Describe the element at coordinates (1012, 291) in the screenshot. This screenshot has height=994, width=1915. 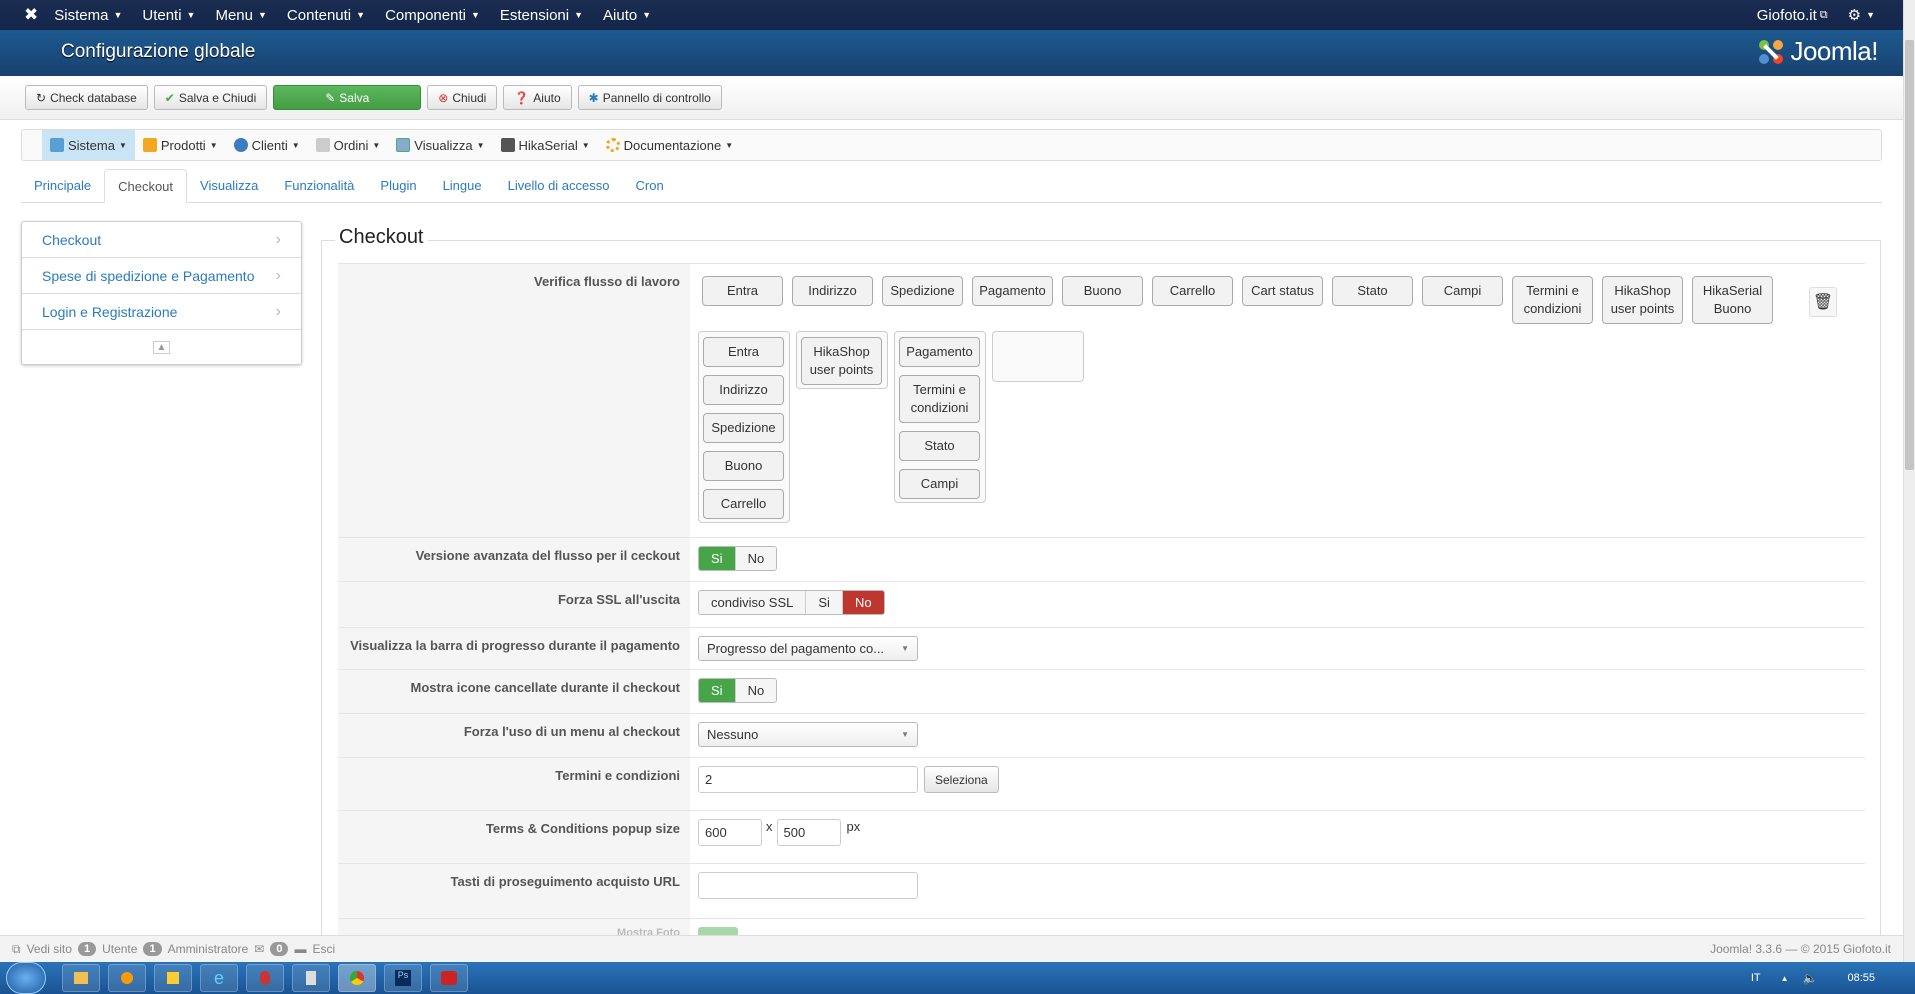
I see `workflow-available-item: Pagamento` at that location.